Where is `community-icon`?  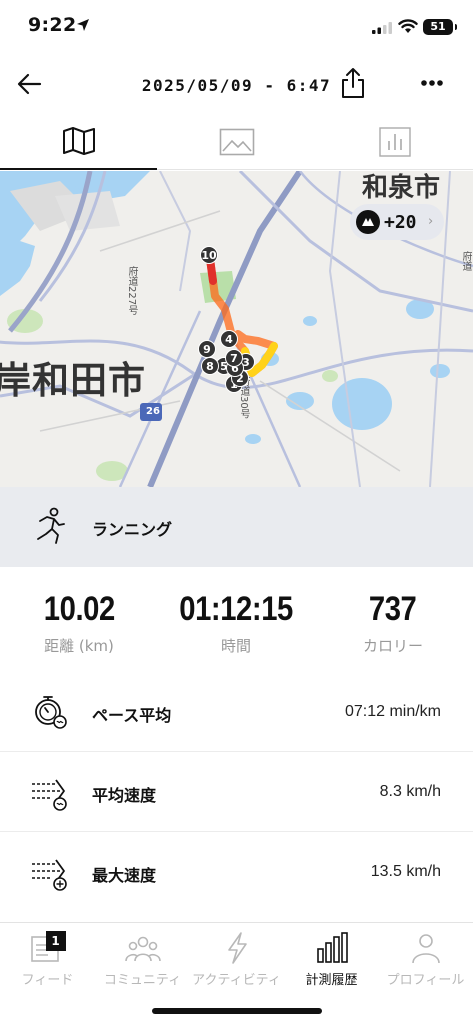
community-icon is located at coordinates (142, 948).